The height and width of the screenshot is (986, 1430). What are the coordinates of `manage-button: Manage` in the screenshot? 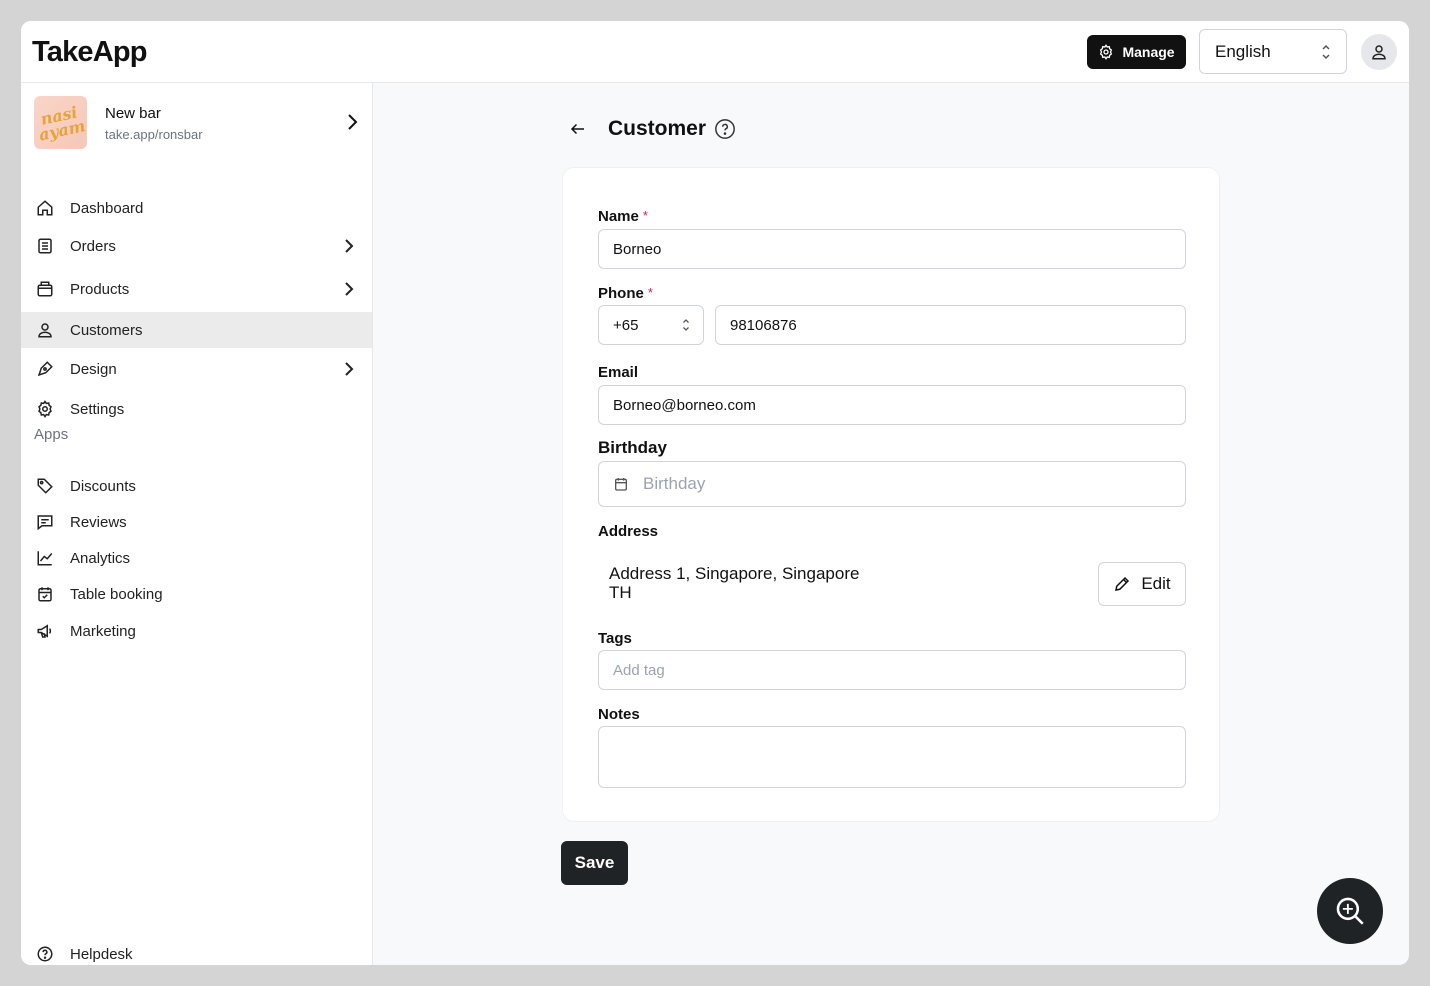 It's located at (1136, 52).